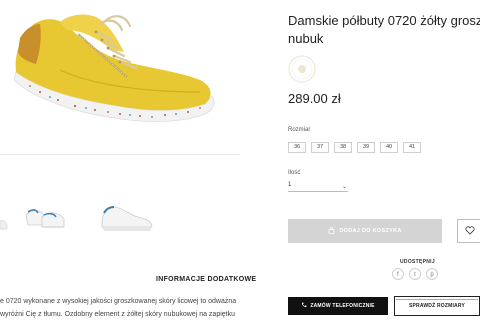  I want to click on gallery-thumbnail-pair, so click(45, 217).